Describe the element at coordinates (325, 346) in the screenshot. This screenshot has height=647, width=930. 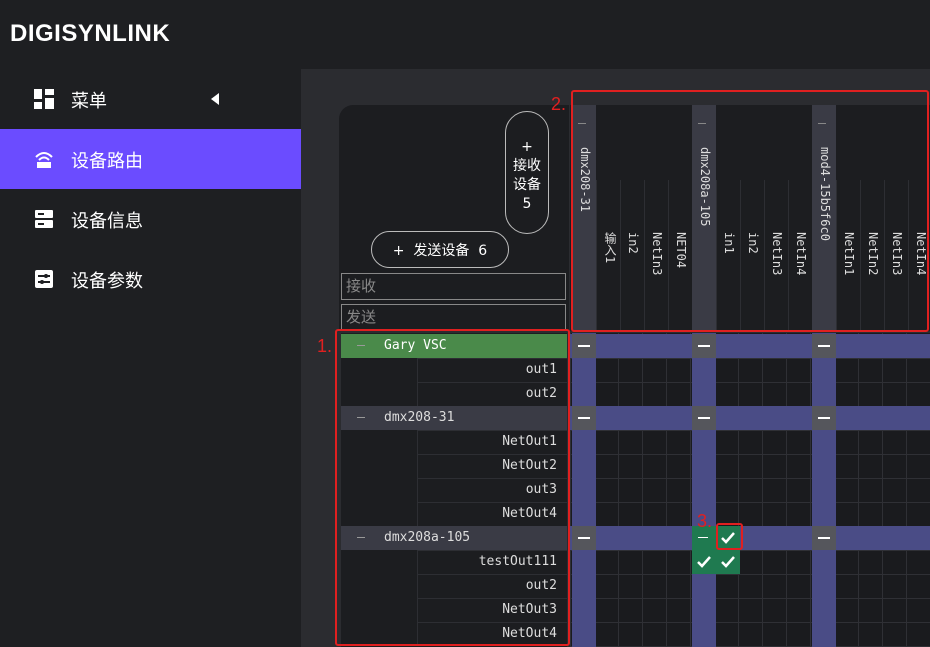
I see `annotation-label-1: 1.` at that location.